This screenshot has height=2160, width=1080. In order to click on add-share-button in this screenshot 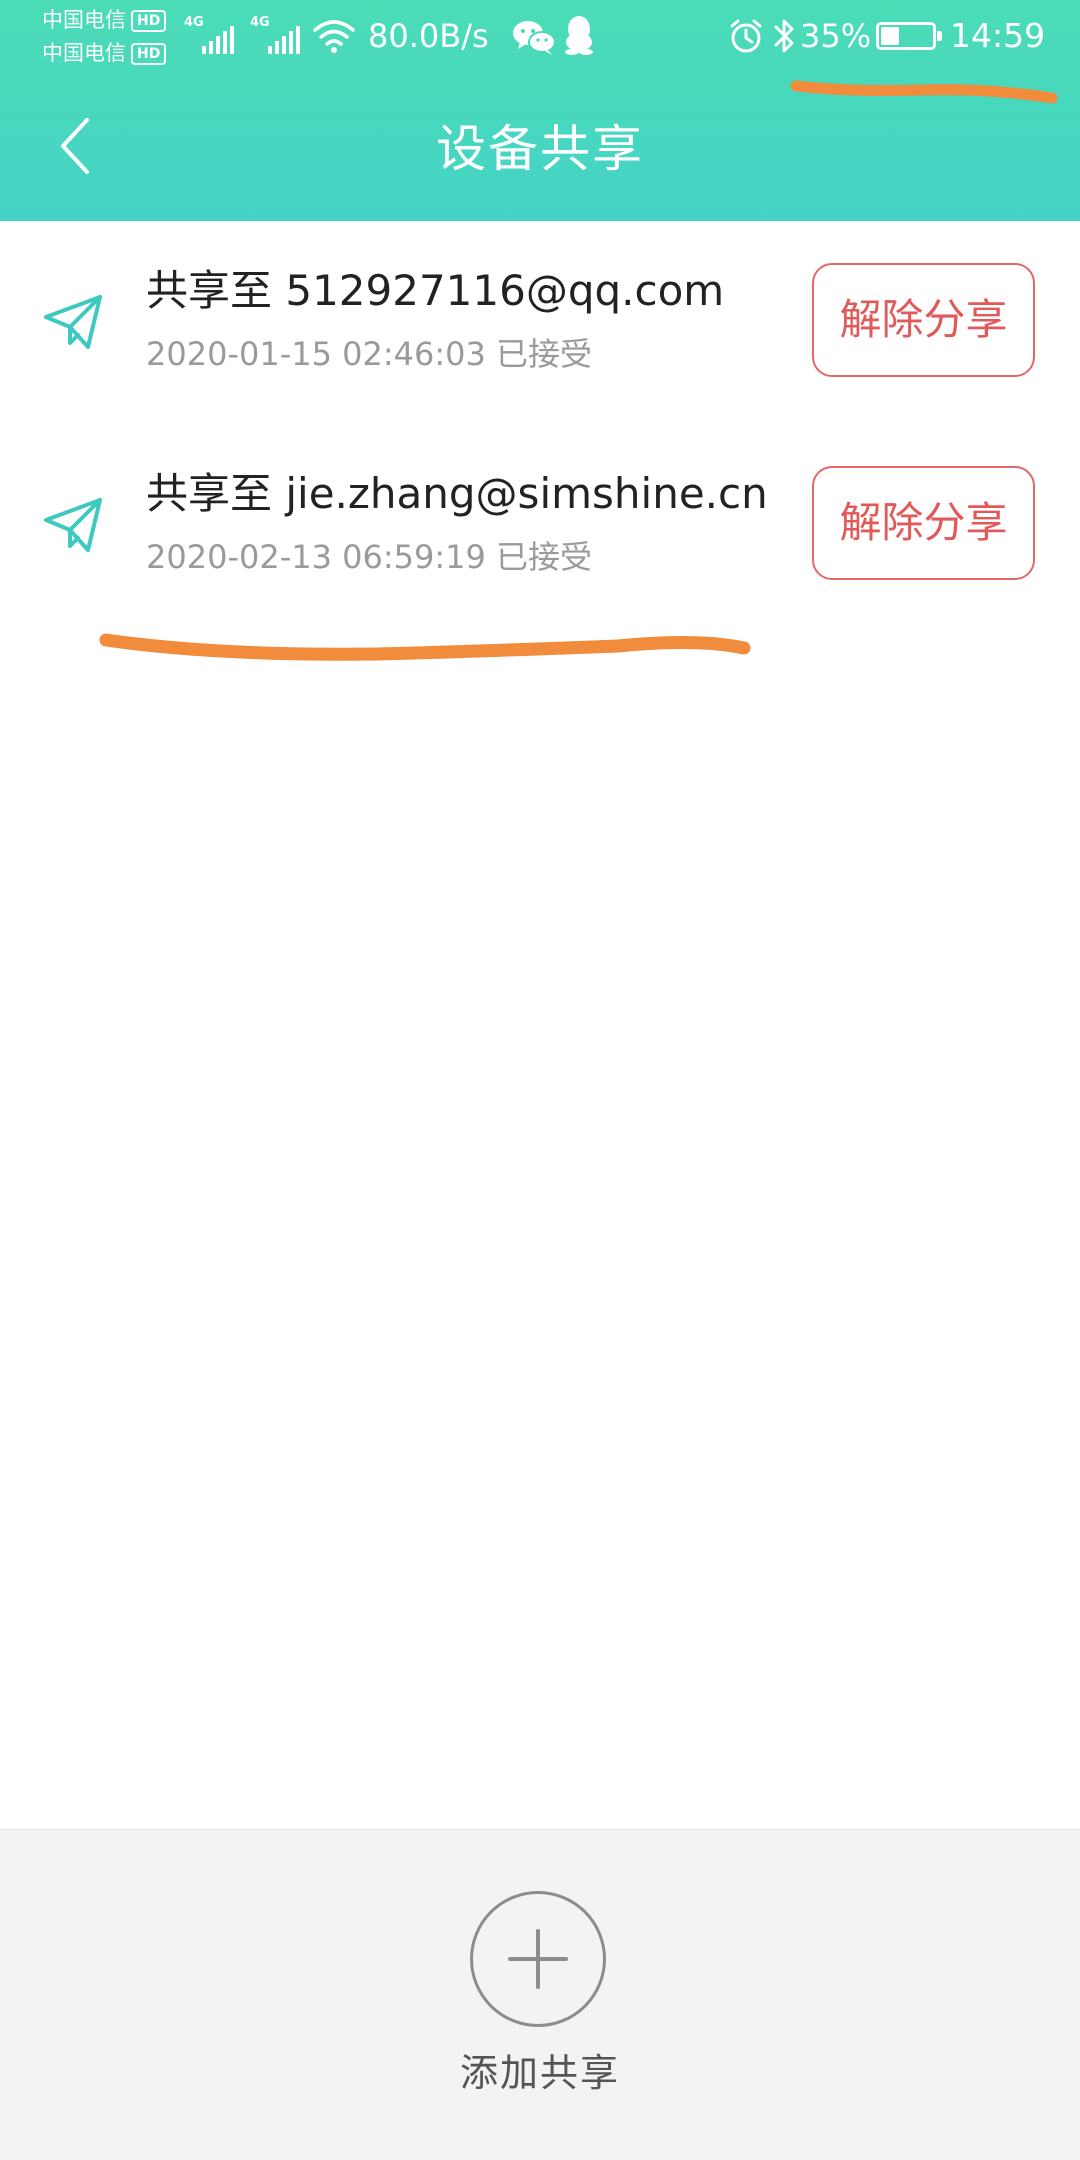, I will do `click(538, 1959)`.